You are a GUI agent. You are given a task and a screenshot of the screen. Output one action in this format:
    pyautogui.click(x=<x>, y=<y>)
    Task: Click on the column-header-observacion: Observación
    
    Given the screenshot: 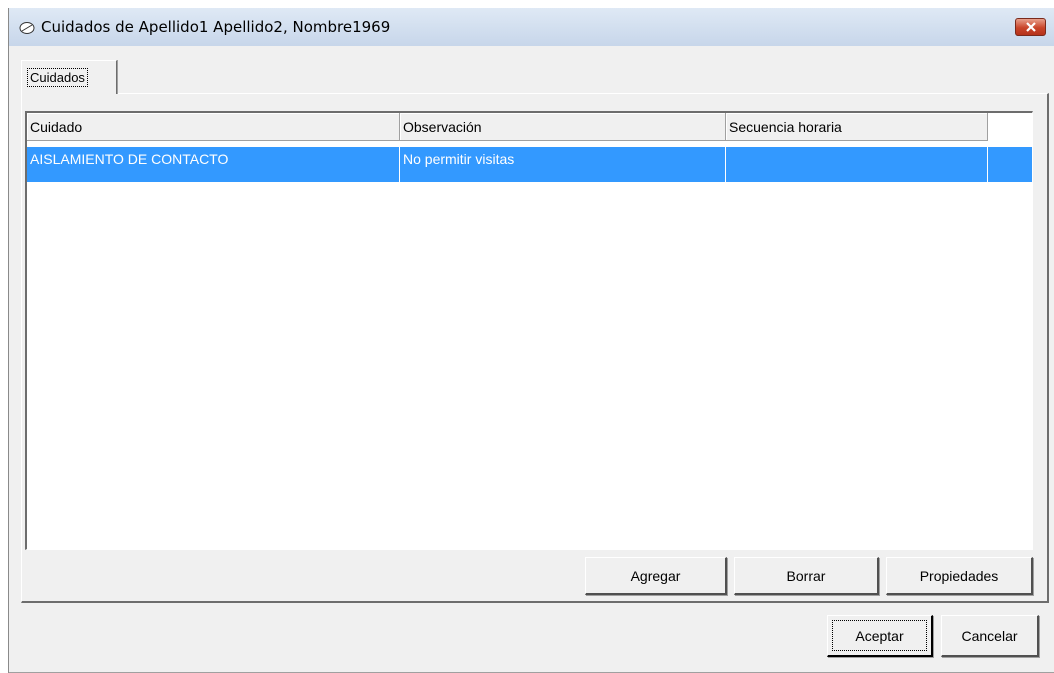 What is the action you would take?
    pyautogui.click(x=563, y=127)
    